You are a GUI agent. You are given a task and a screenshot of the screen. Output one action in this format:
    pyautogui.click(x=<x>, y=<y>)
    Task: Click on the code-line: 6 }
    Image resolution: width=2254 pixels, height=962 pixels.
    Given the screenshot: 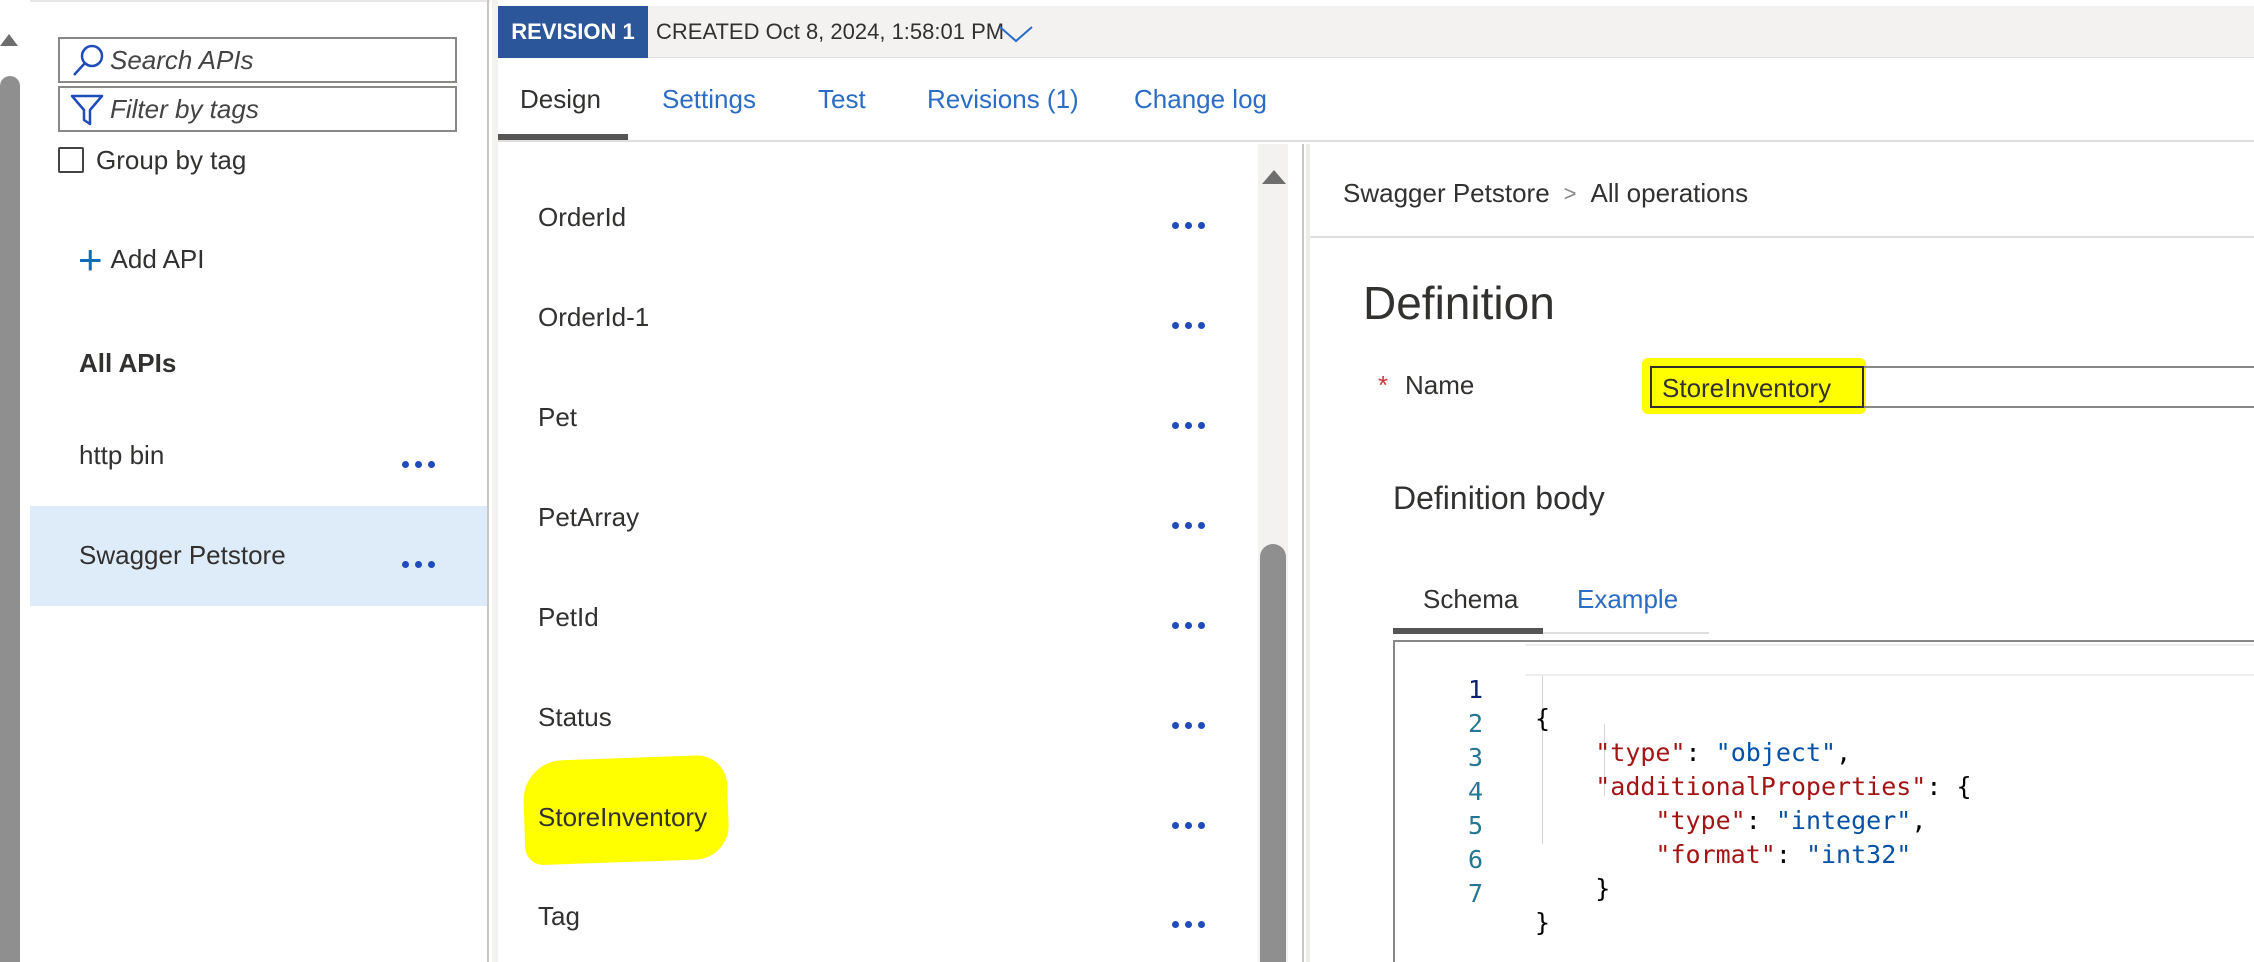 What is the action you would take?
    pyautogui.click(x=1824, y=859)
    